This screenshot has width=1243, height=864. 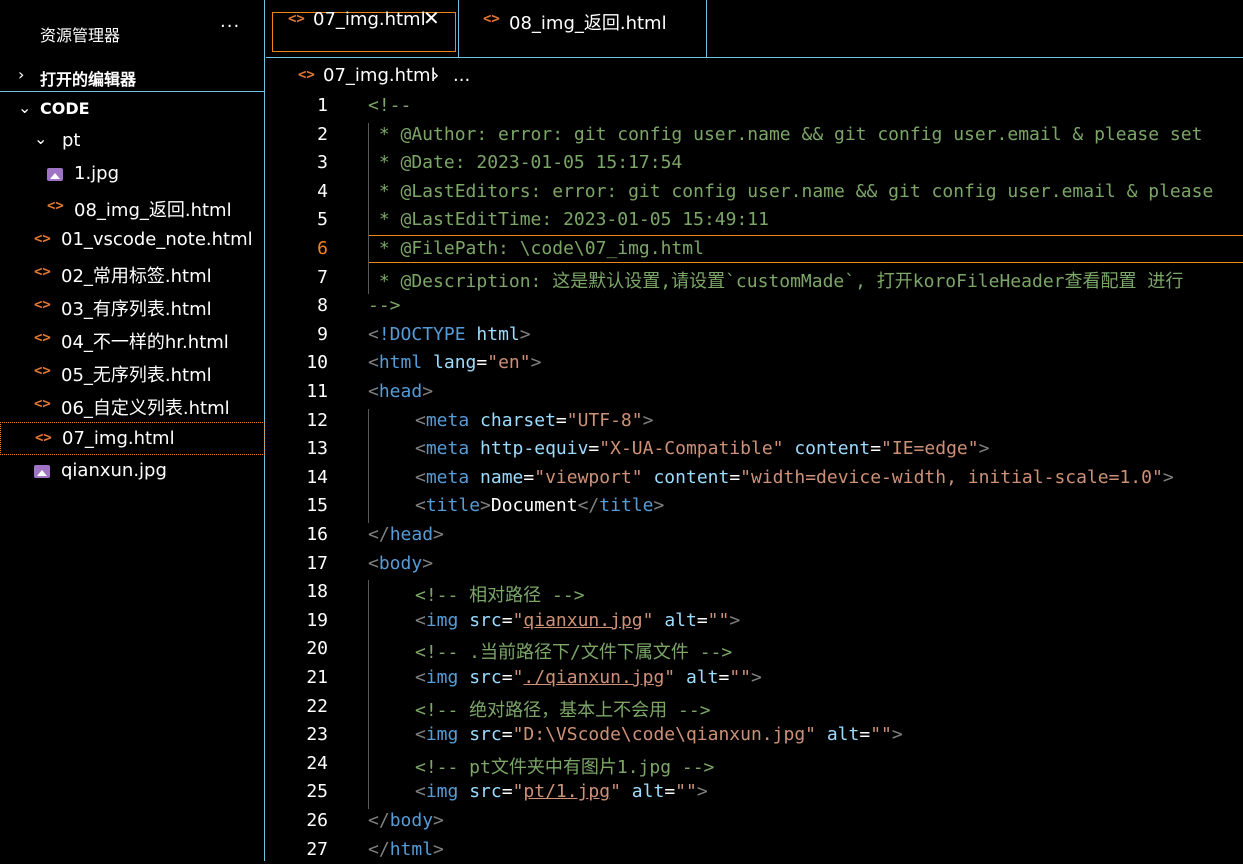 What do you see at coordinates (626, 506) in the screenshot?
I see `code-token: title` at bounding box center [626, 506].